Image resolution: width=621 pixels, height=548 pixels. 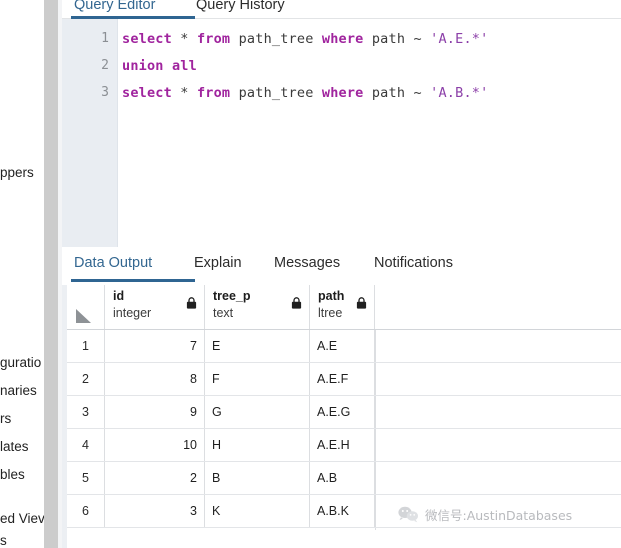 I want to click on tab-query-editor: Query Editor, so click(x=114, y=6).